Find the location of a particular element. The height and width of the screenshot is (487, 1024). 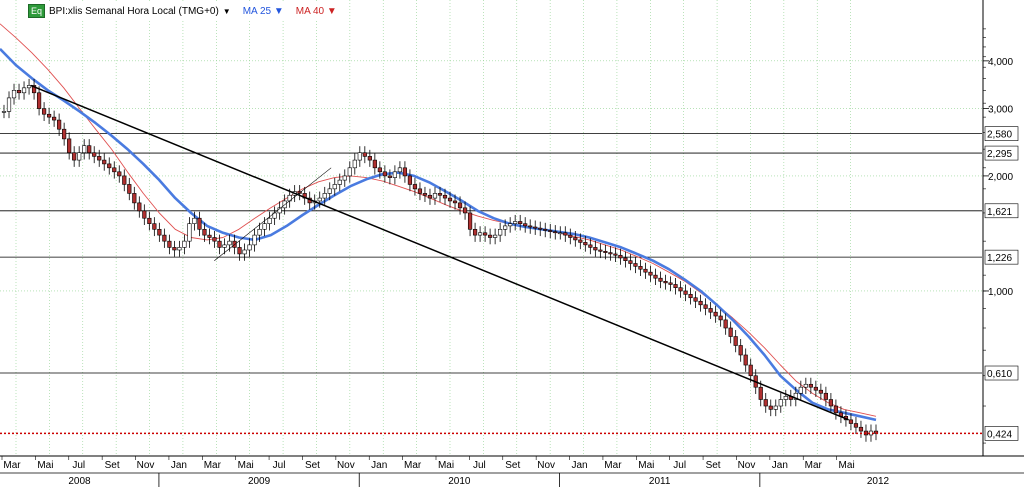

x-year-label: 2010 is located at coordinates (459, 481).